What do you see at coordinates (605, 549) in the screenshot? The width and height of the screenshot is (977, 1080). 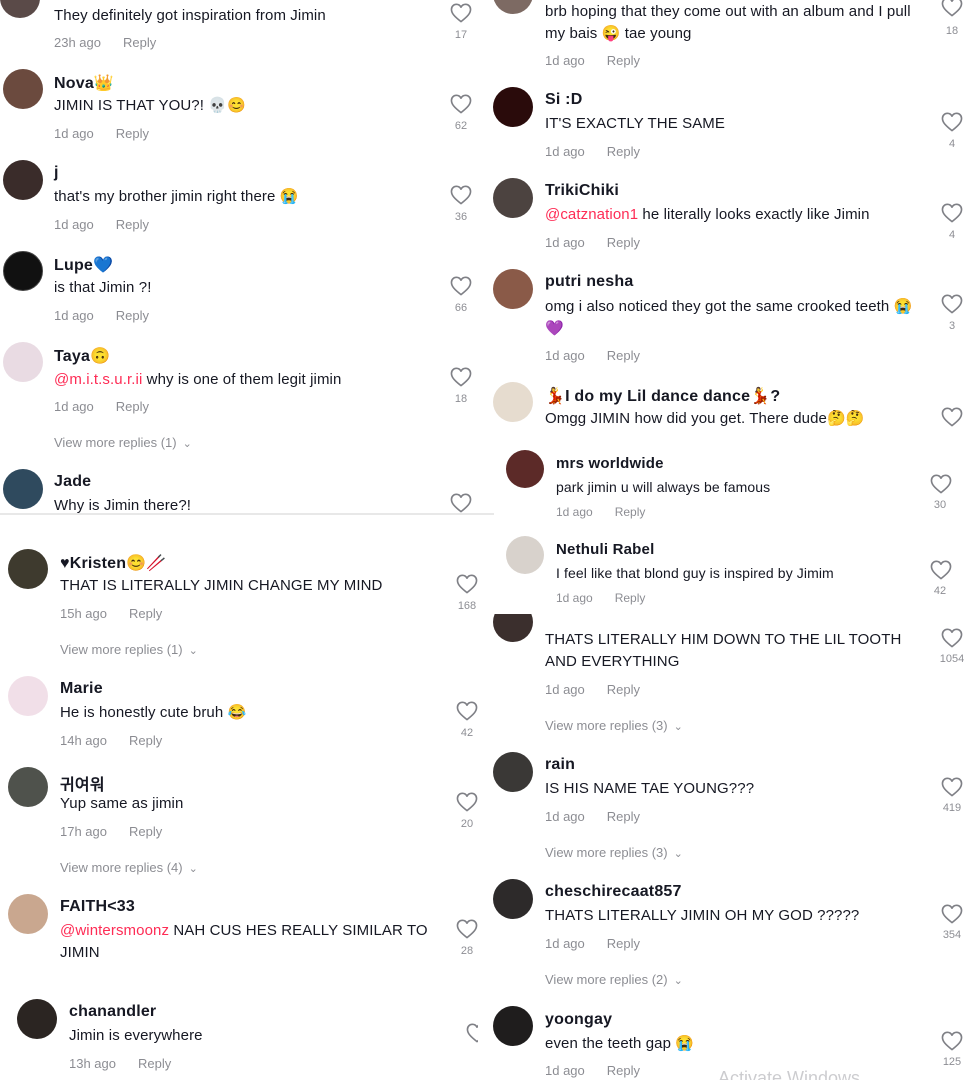 I see `username: Nethuli Rabel` at bounding box center [605, 549].